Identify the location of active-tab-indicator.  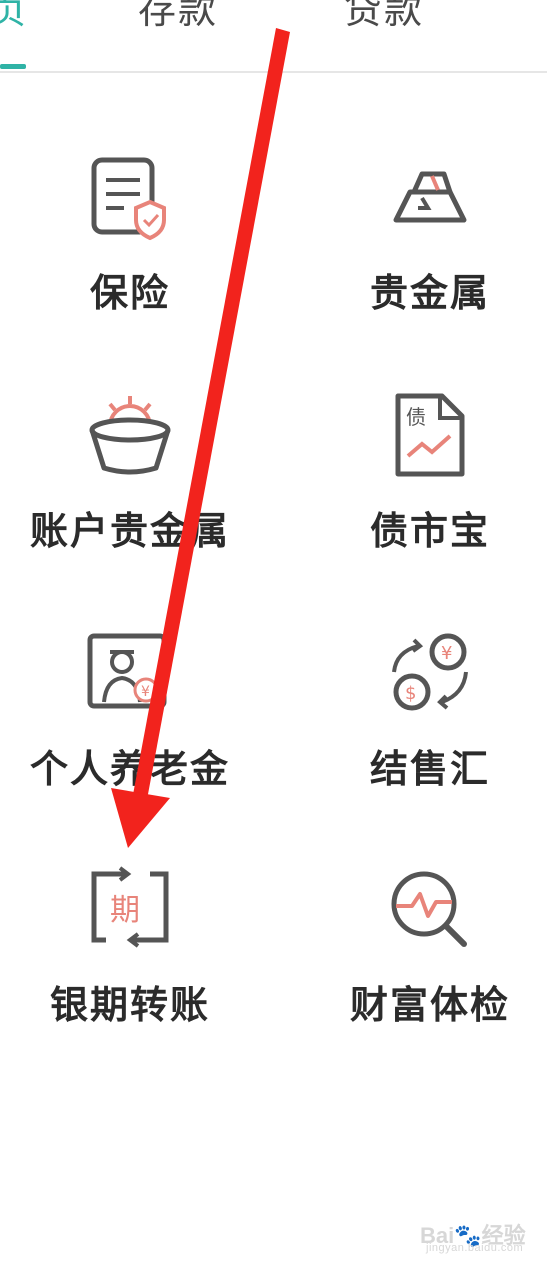
(13, 66).